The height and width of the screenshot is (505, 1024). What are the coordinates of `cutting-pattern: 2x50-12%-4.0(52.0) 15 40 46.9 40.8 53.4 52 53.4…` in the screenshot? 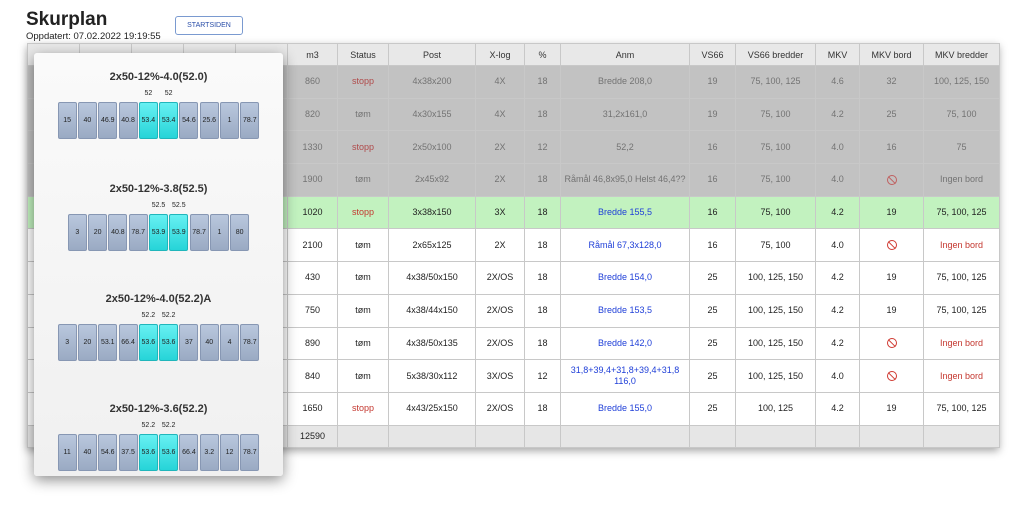 It's located at (158, 104).